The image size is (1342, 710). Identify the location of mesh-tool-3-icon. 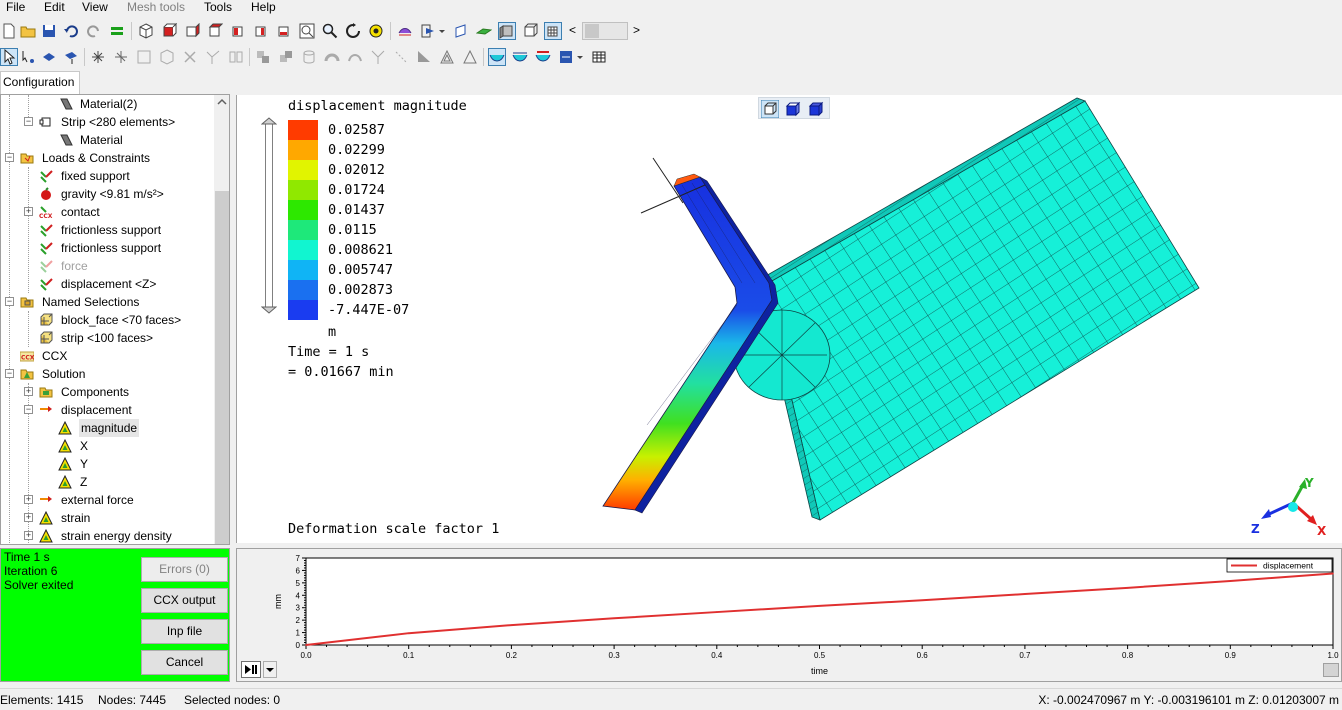
(309, 57).